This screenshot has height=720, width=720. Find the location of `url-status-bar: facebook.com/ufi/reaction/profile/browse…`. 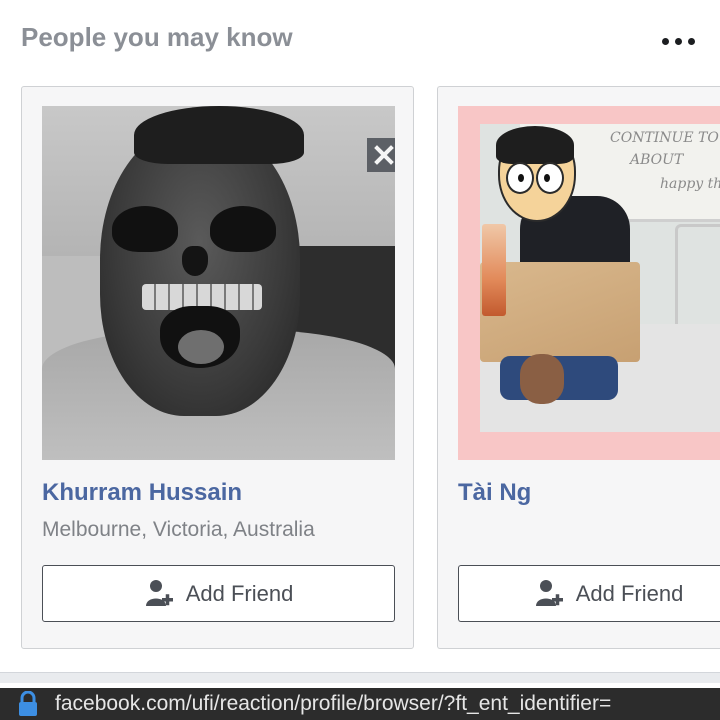

url-status-bar: facebook.com/ufi/reaction/profile/browse… is located at coordinates (360, 704).